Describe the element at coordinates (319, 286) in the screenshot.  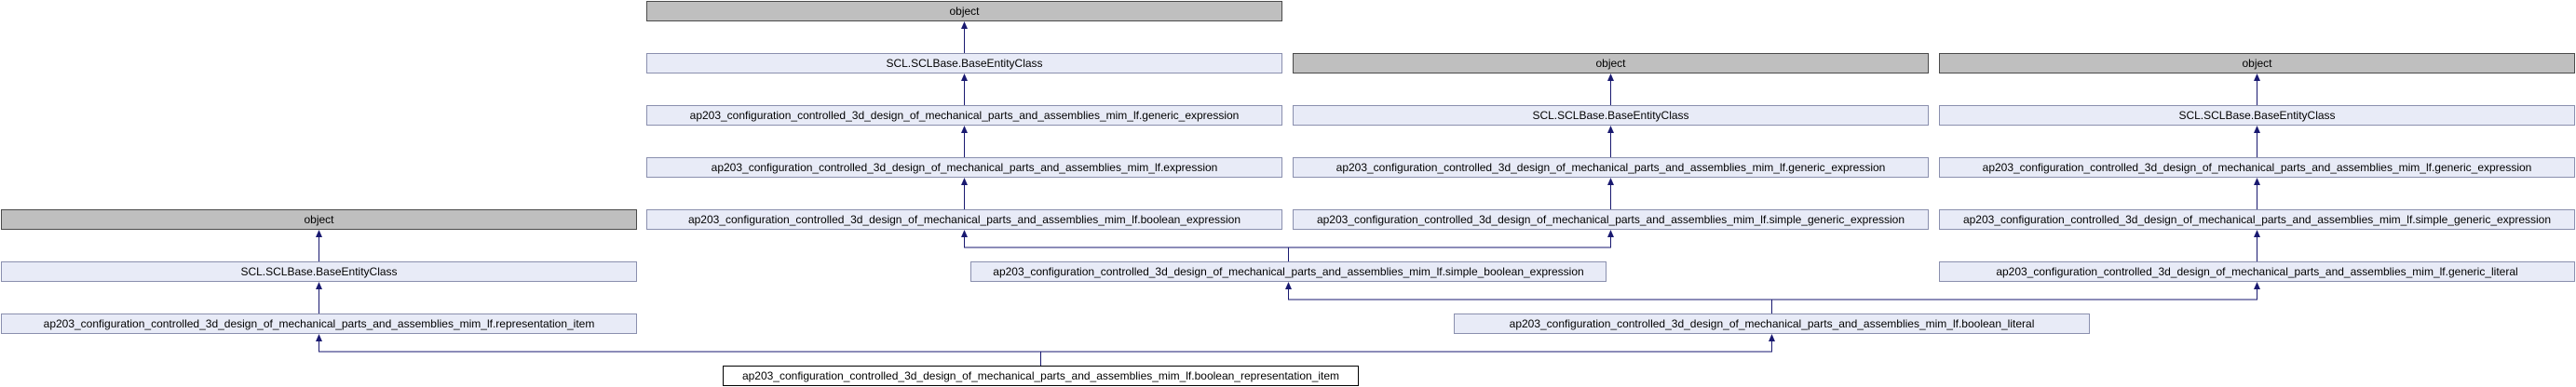
I see `arrowhead-base_d` at that location.